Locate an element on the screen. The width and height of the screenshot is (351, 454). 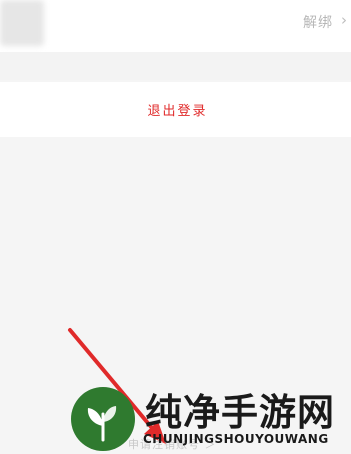
watermark-subtitle: CHUNJINGSHOUYOUWANG is located at coordinates (236, 439).